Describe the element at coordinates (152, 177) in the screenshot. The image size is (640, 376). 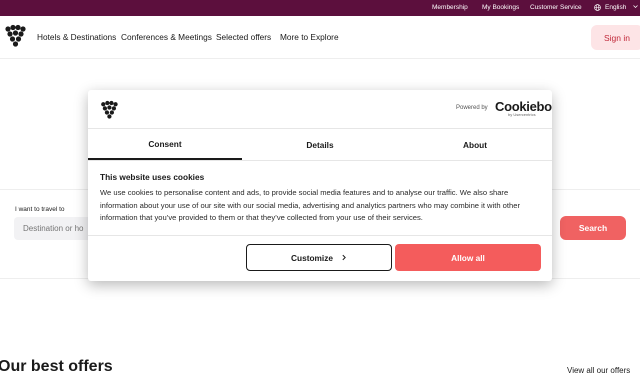
I see `cookie-heading: This website uses cookies` at that location.